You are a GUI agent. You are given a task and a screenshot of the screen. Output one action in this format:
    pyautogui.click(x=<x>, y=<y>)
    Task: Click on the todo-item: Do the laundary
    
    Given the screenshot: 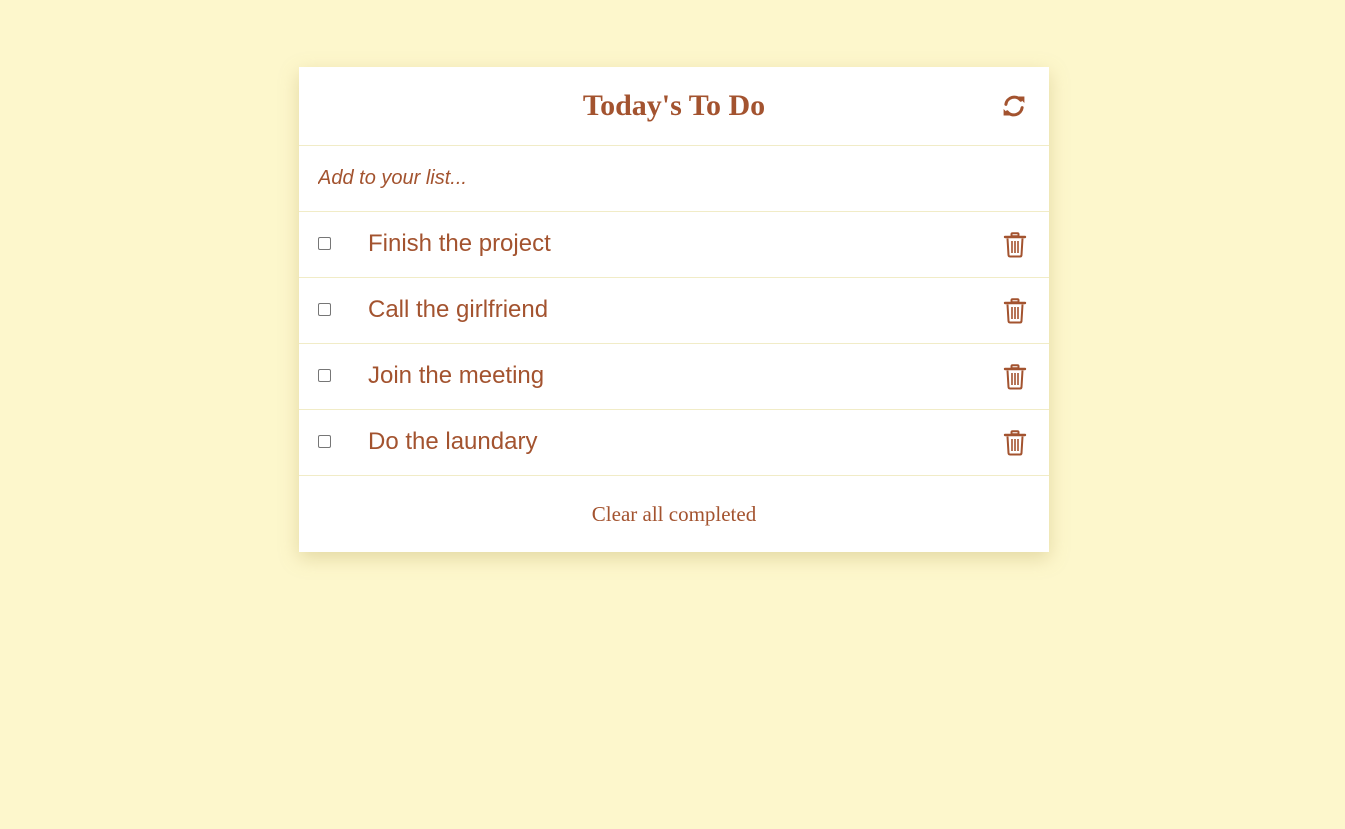 What is the action you would take?
    pyautogui.click(x=674, y=443)
    